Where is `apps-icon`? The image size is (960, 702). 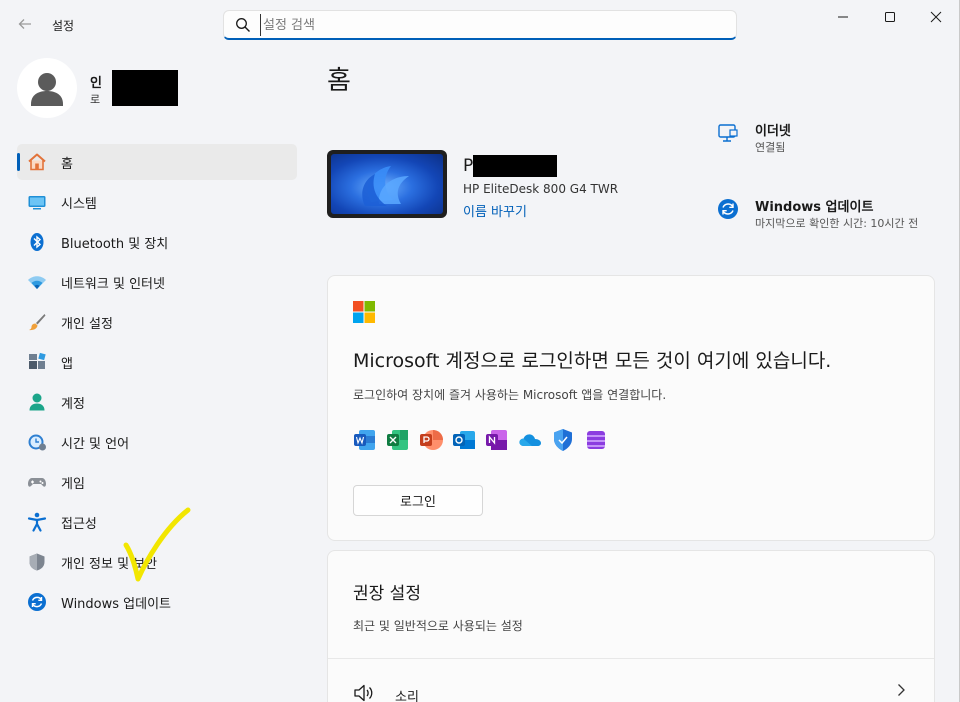 apps-icon is located at coordinates (37, 360).